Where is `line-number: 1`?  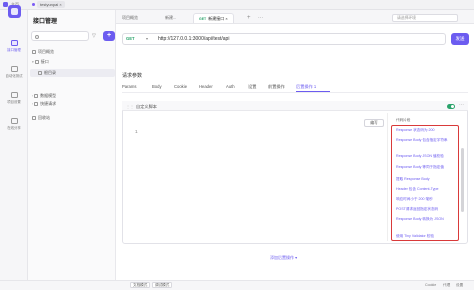
line-number: 1 is located at coordinates (136, 132).